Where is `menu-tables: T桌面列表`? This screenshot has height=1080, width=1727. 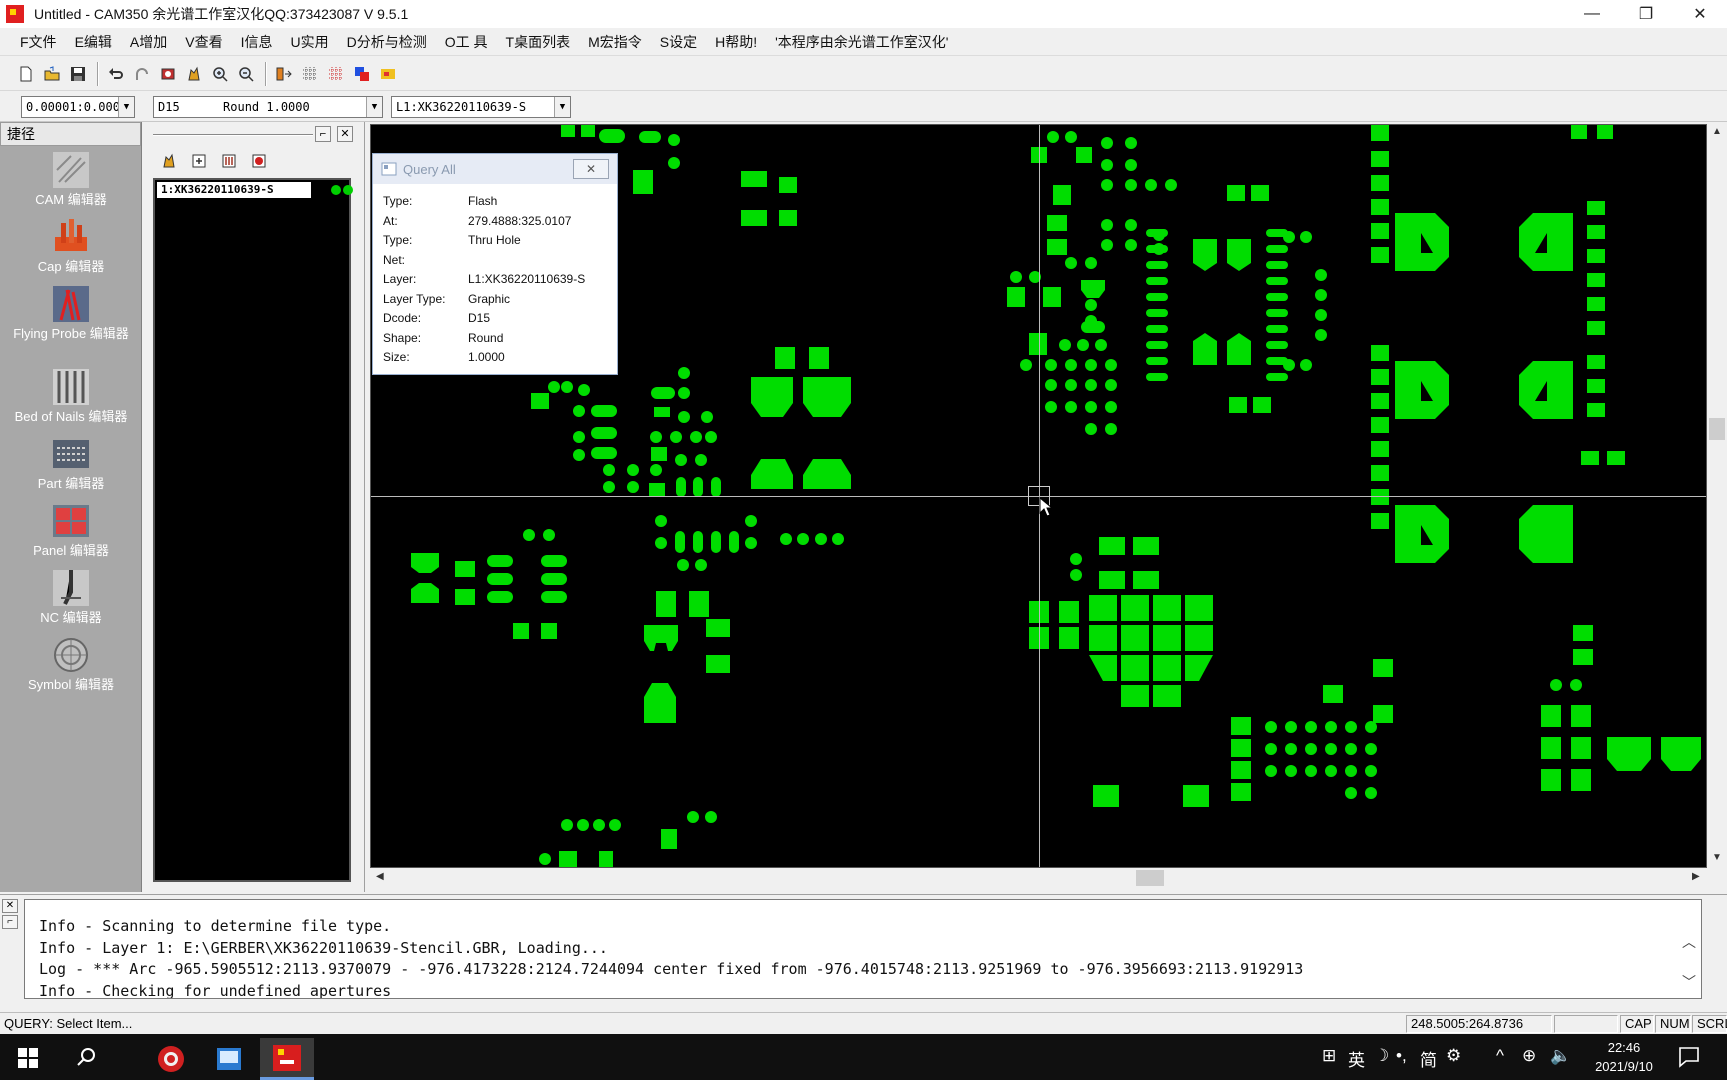
menu-tables: T桌面列表 is located at coordinates (538, 42).